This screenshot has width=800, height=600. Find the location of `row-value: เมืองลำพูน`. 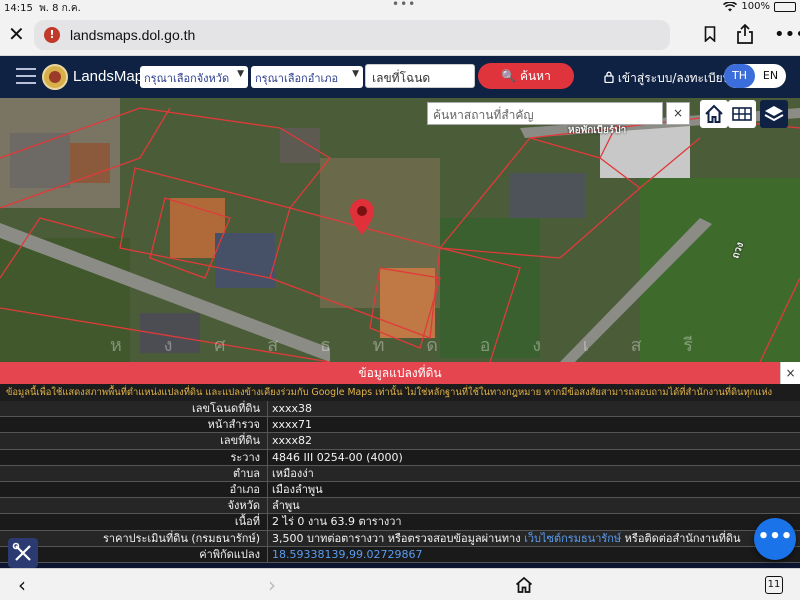

row-value: เมืองลำพูน is located at coordinates (297, 489).